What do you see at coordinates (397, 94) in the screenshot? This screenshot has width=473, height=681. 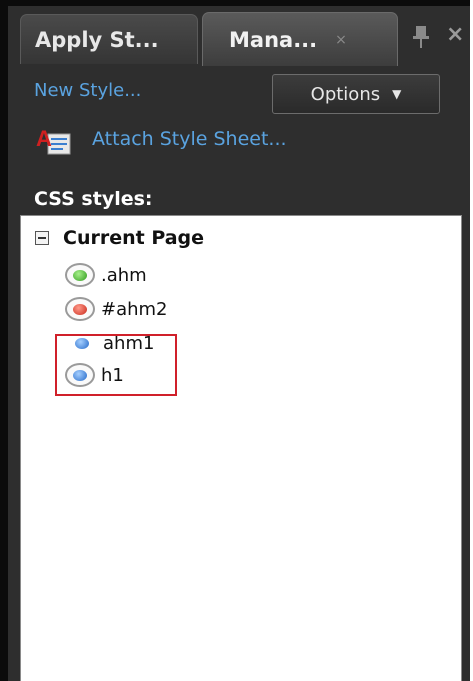 I see `chevron-down-icon: ▼` at bounding box center [397, 94].